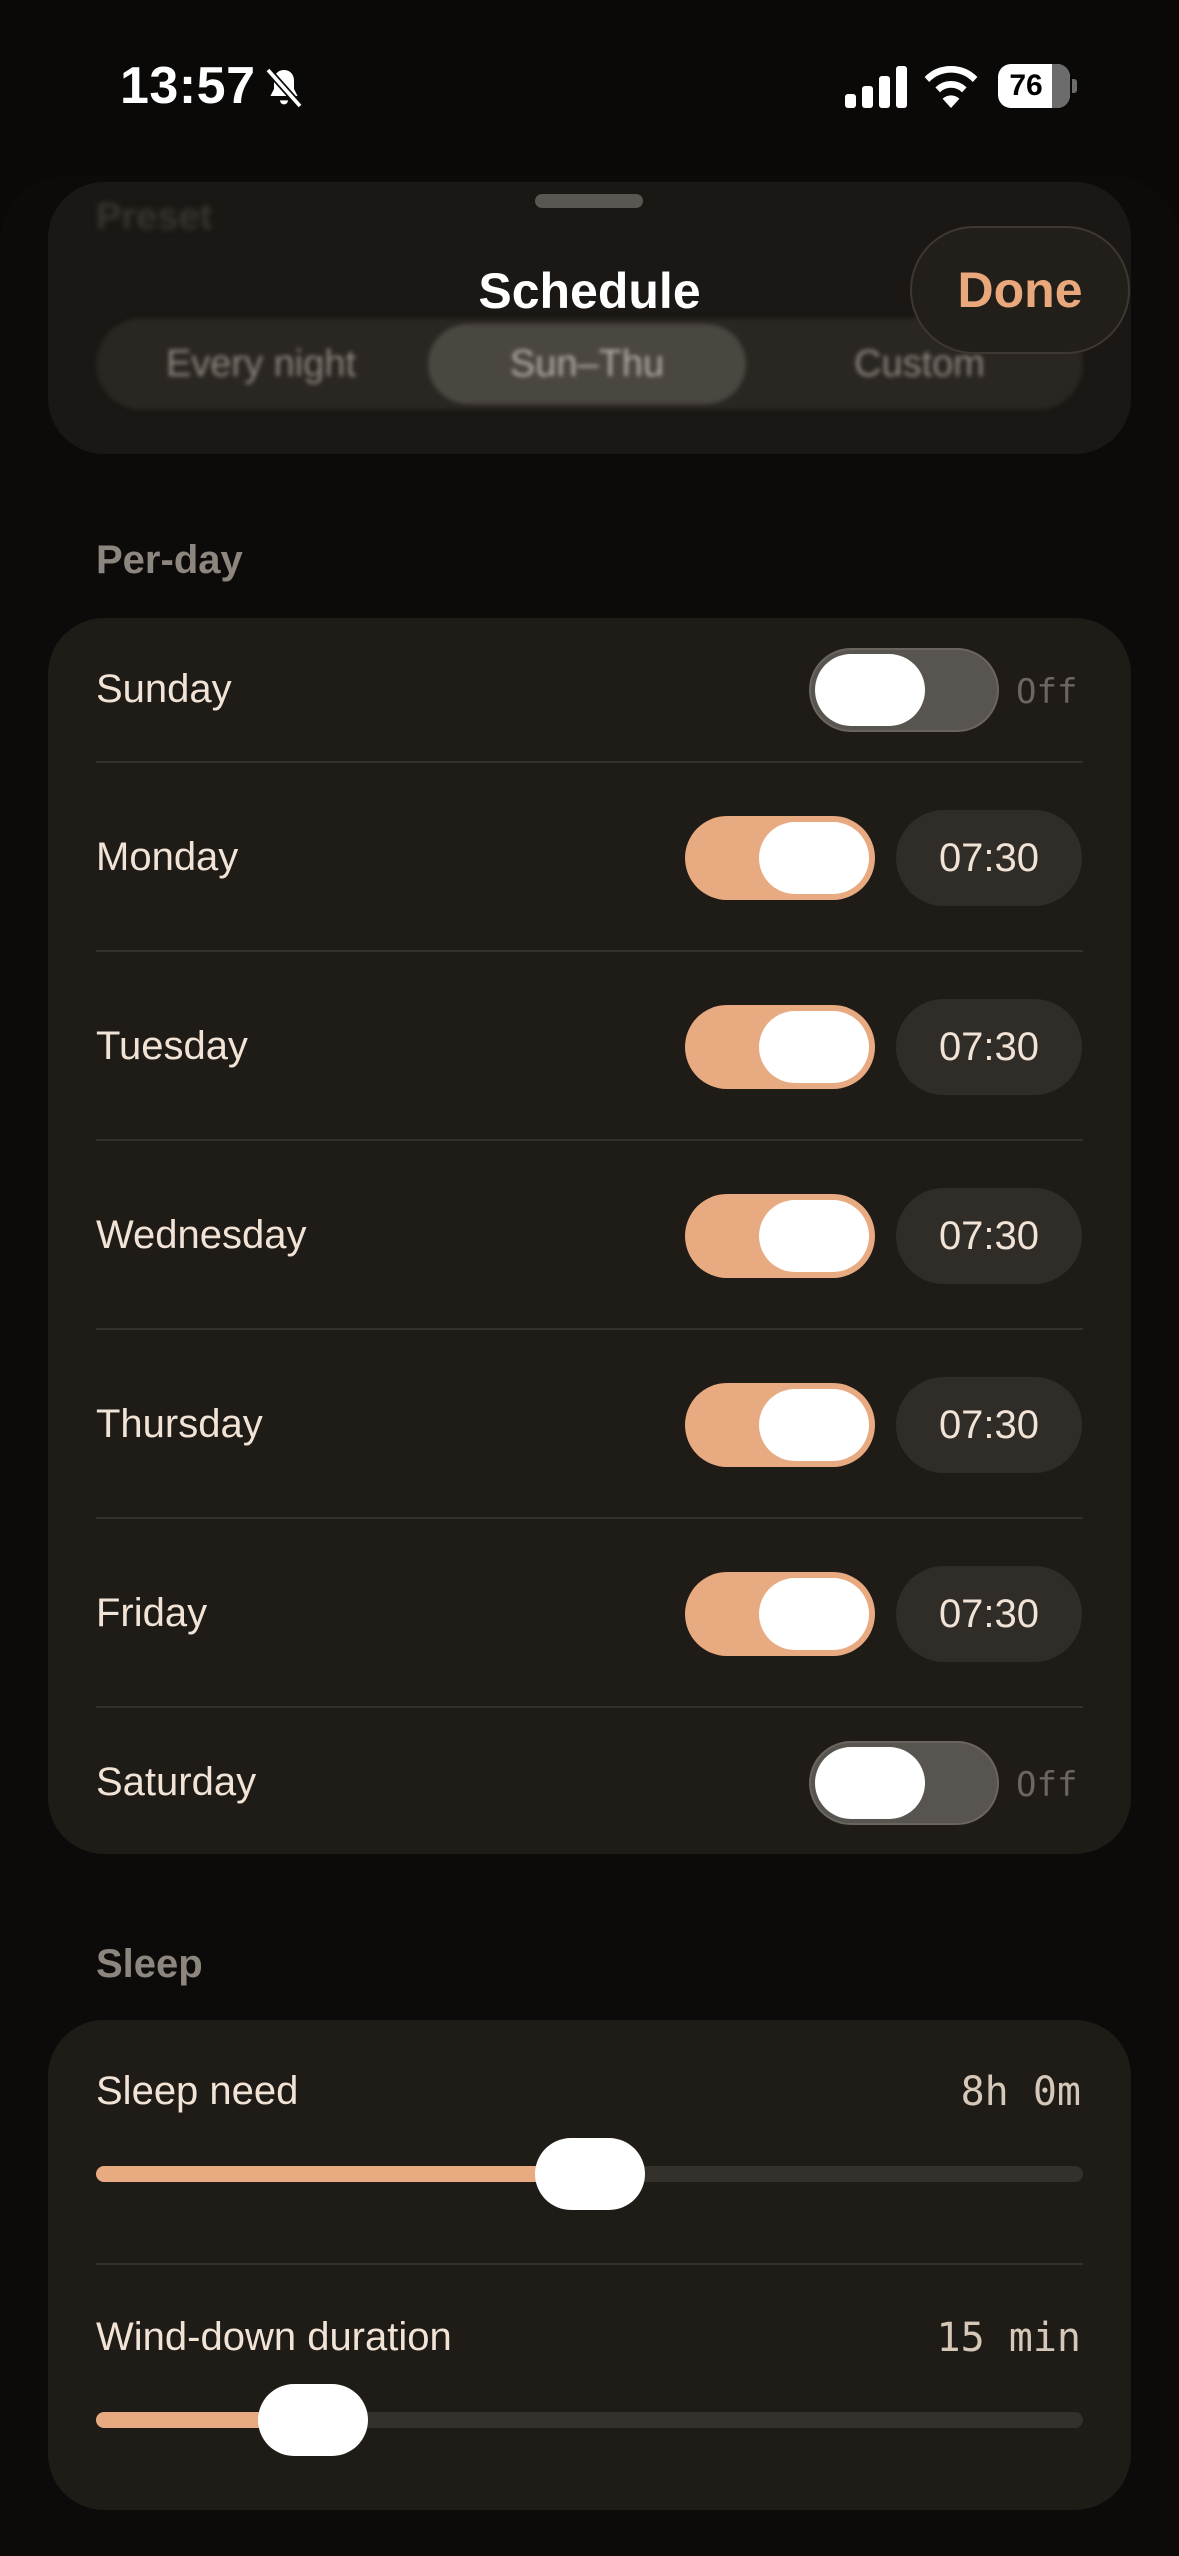  I want to click on bell-slash-icon, so click(284, 88).